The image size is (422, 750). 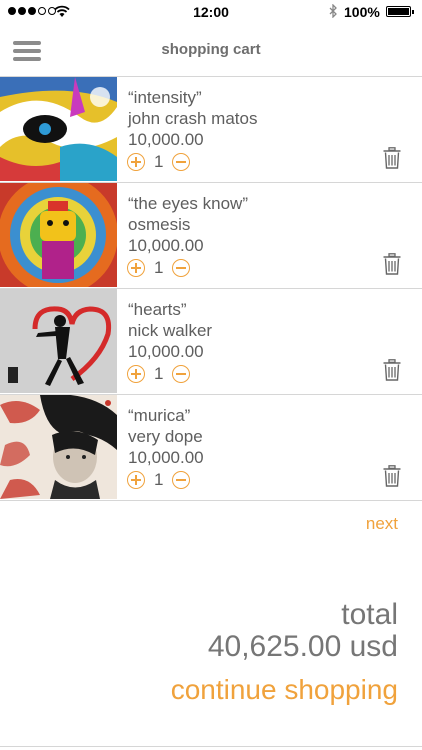 What do you see at coordinates (165, 97) in the screenshot?
I see `item-title: “intensity”` at bounding box center [165, 97].